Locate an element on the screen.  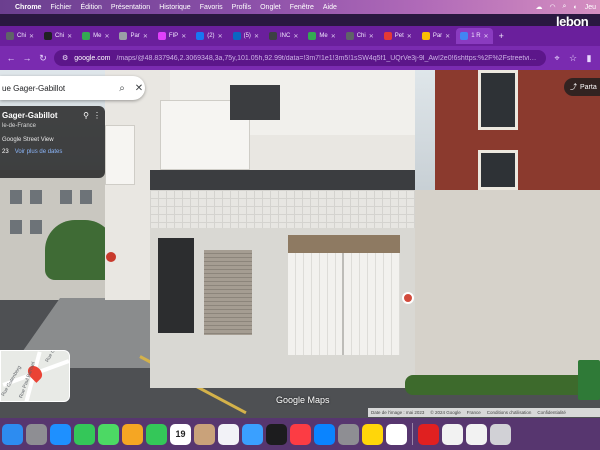
reminders-icon is located at coordinates (228, 434).